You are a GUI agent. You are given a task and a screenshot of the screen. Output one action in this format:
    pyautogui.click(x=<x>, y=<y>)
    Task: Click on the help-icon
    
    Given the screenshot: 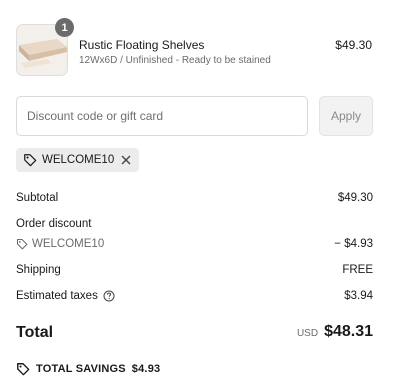 What is the action you would take?
    pyautogui.click(x=109, y=296)
    